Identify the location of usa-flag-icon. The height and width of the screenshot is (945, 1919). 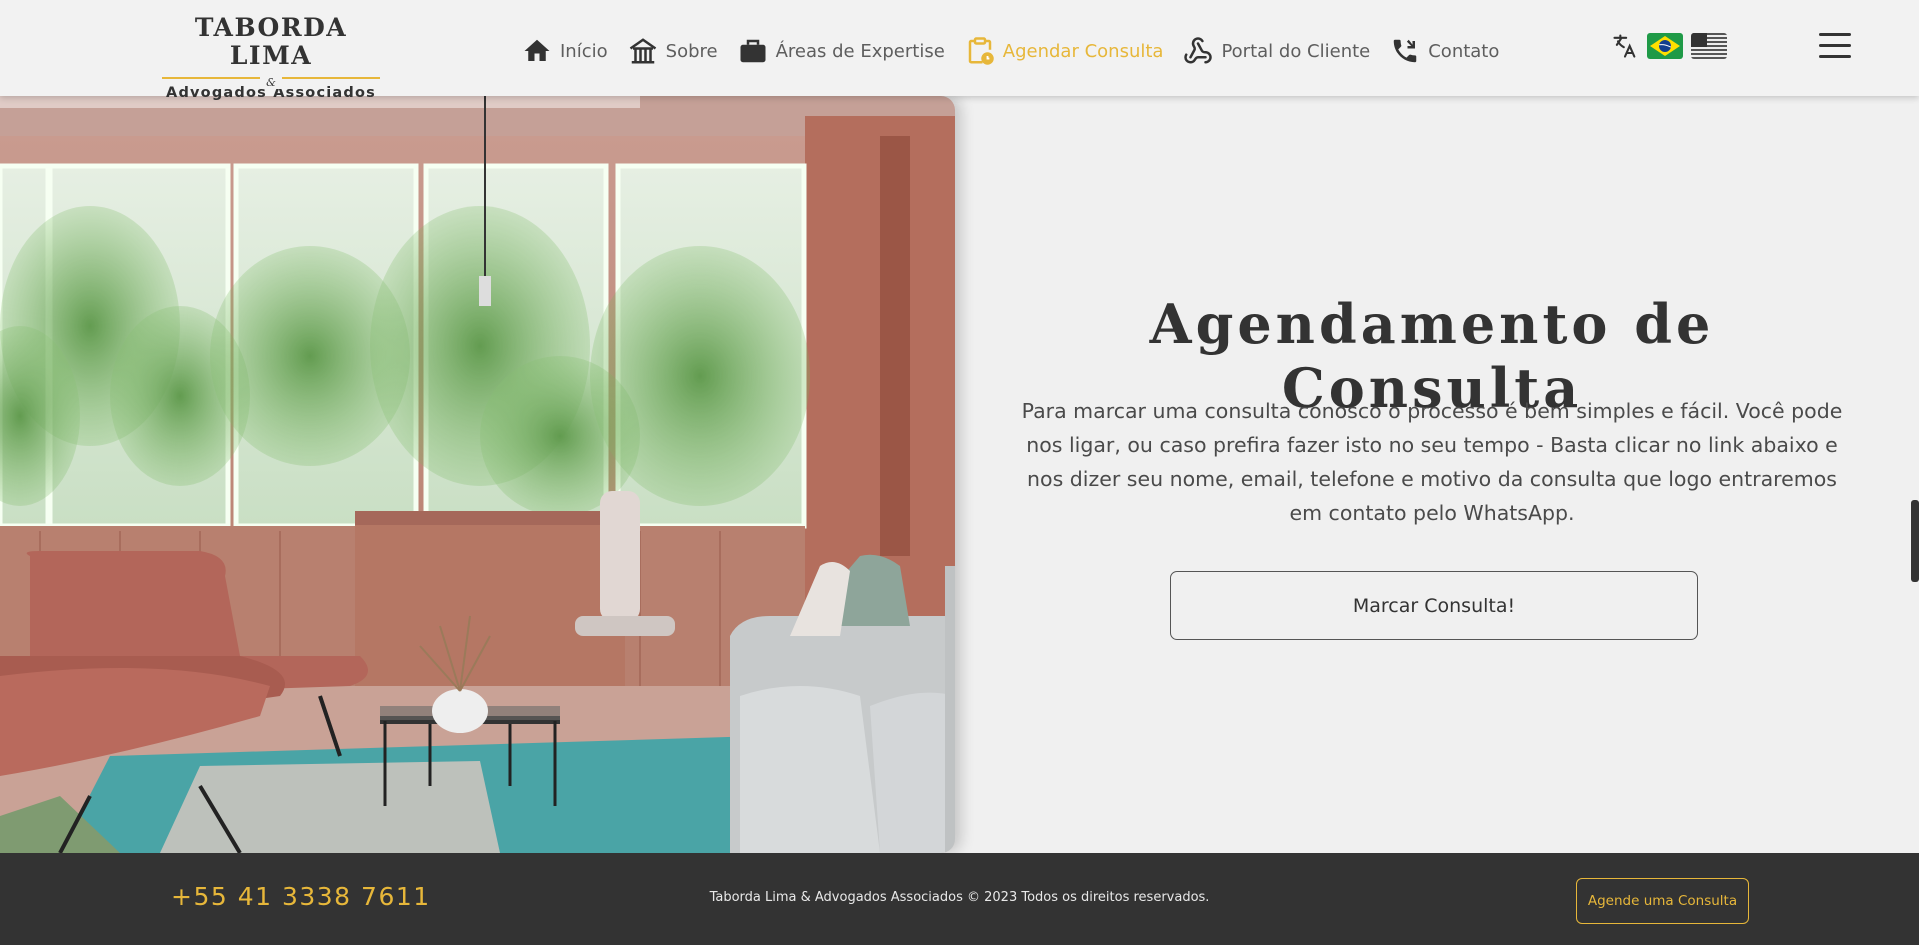
(1709, 46).